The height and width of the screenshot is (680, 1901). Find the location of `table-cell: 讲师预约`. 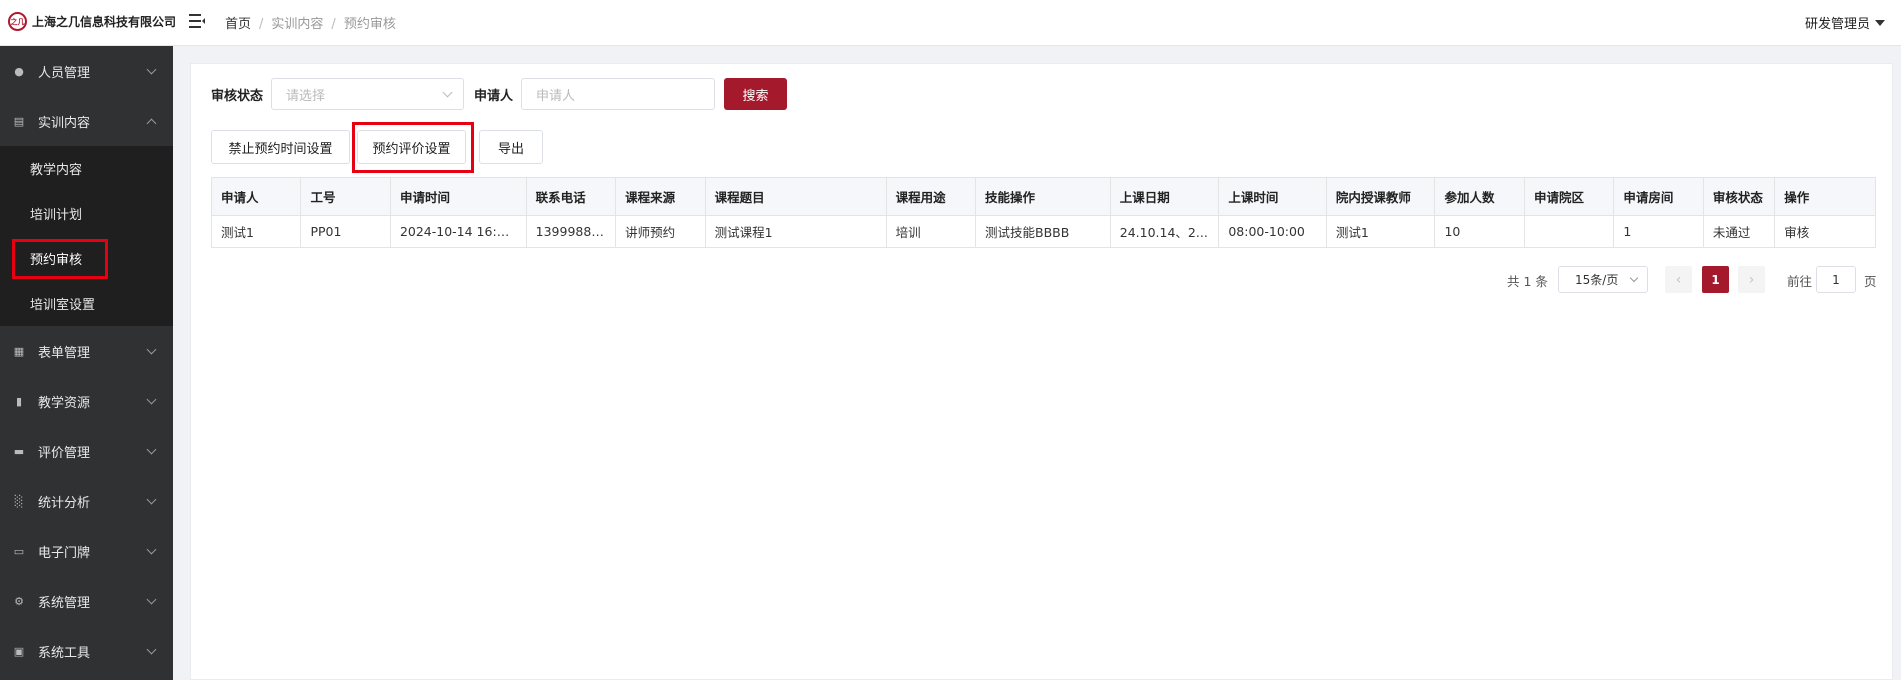

table-cell: 讲师预约 is located at coordinates (660, 231).